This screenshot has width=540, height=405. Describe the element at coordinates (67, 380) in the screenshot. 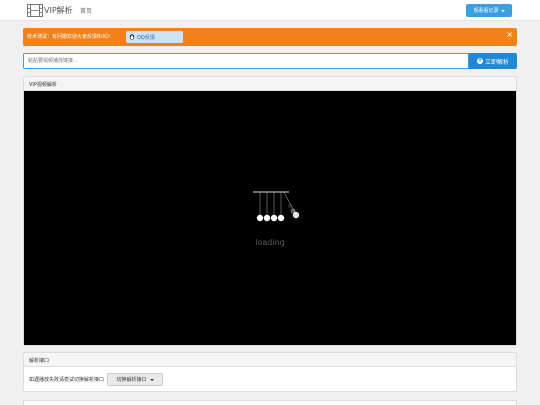

I see `source-hint: 如遇播放失败请尝试切换解析接口` at that location.